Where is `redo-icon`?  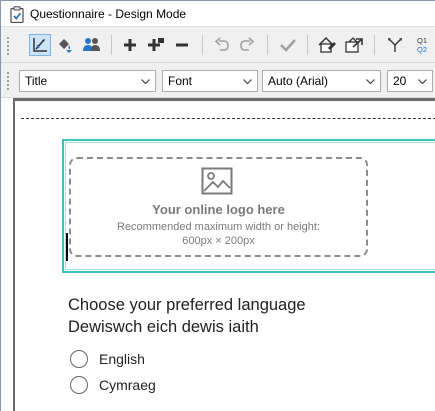 redo-icon is located at coordinates (247, 44).